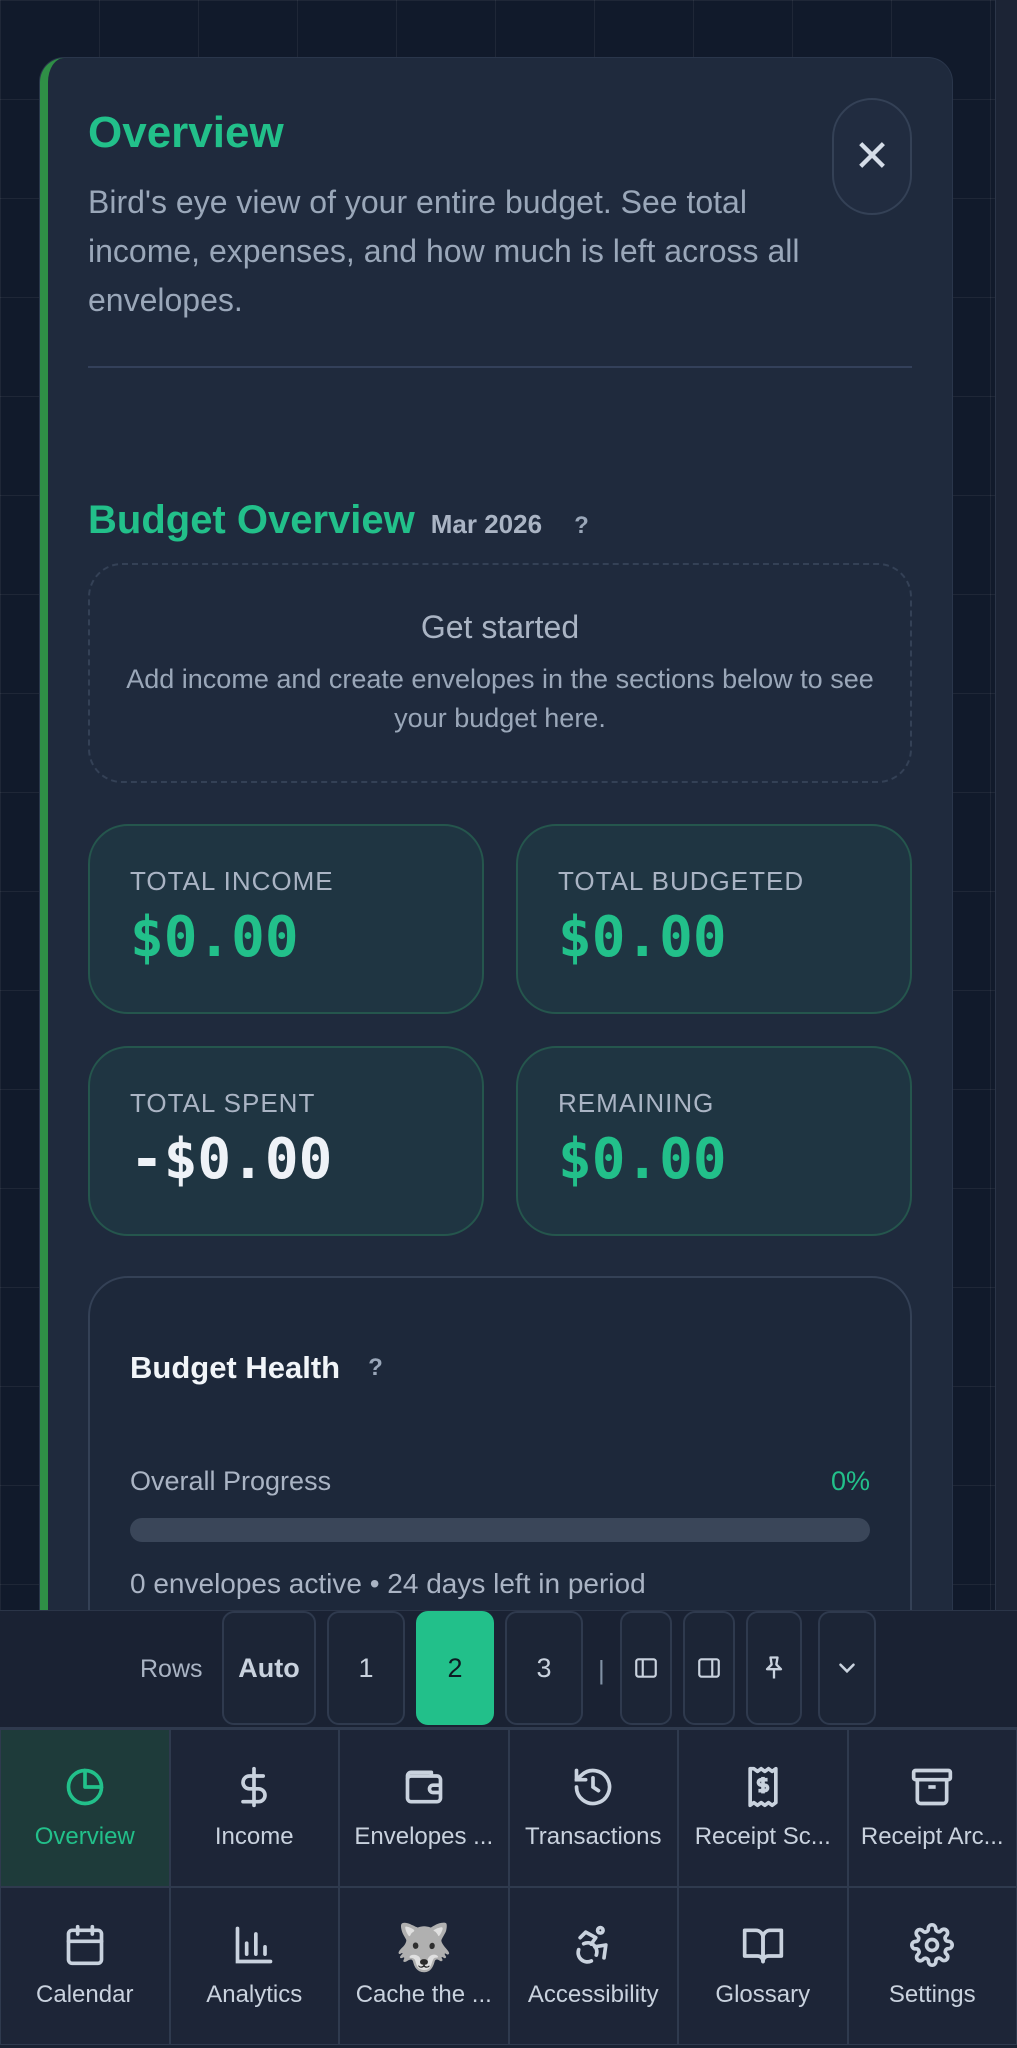 This screenshot has height=2048, width=1017. I want to click on nav-item-calendar: Calendar, so click(85, 1966).